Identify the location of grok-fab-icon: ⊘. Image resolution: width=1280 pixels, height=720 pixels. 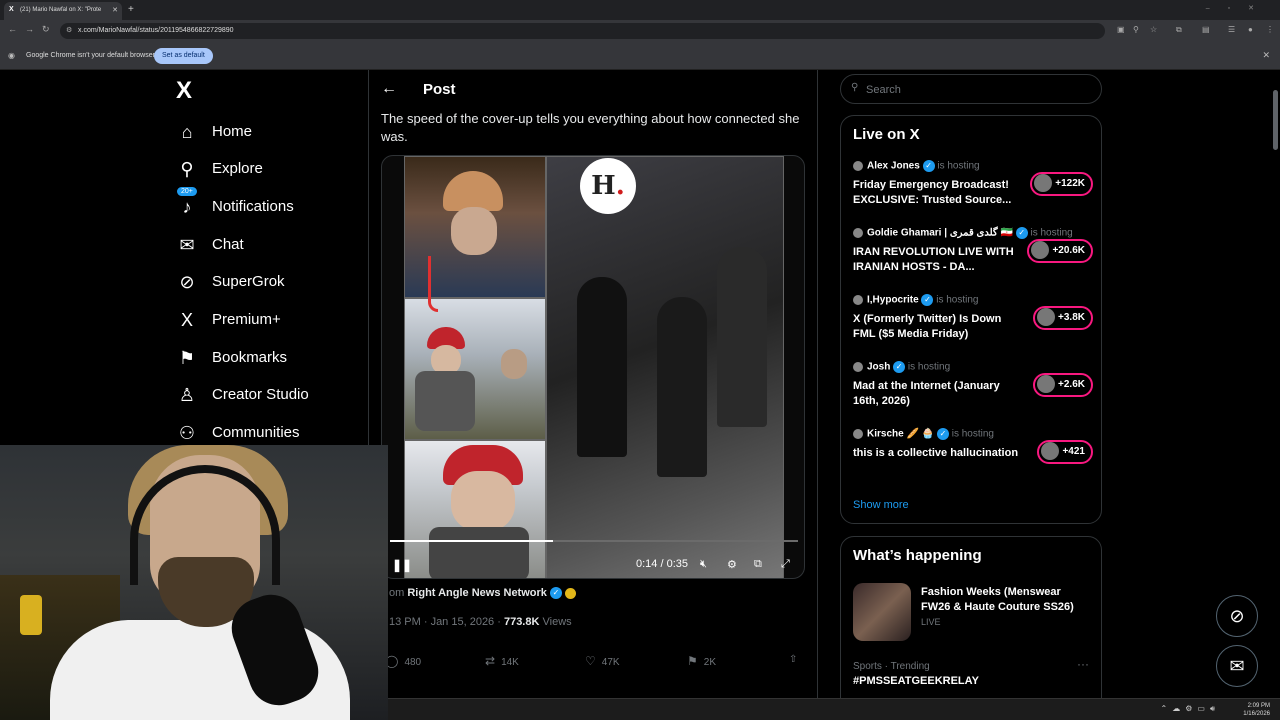
(1237, 616).